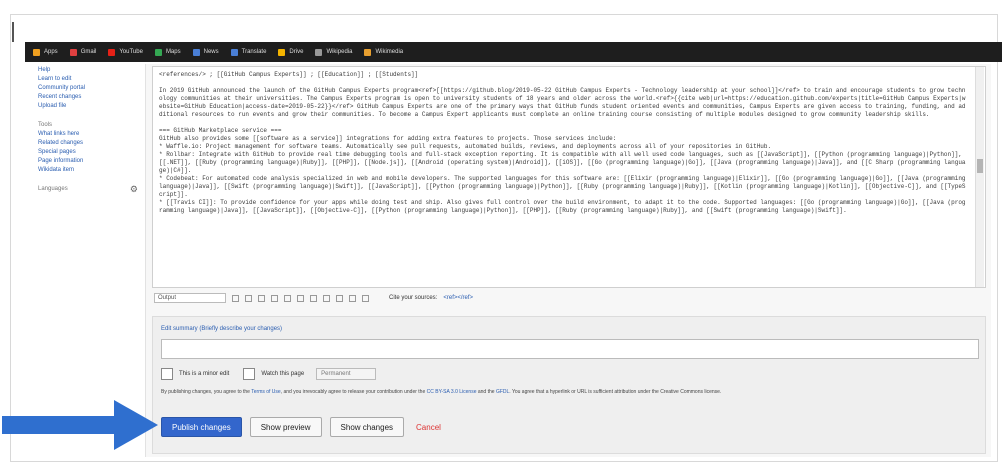  Describe the element at coordinates (167, 52) in the screenshot. I see `bookmark-maps: Maps` at that location.